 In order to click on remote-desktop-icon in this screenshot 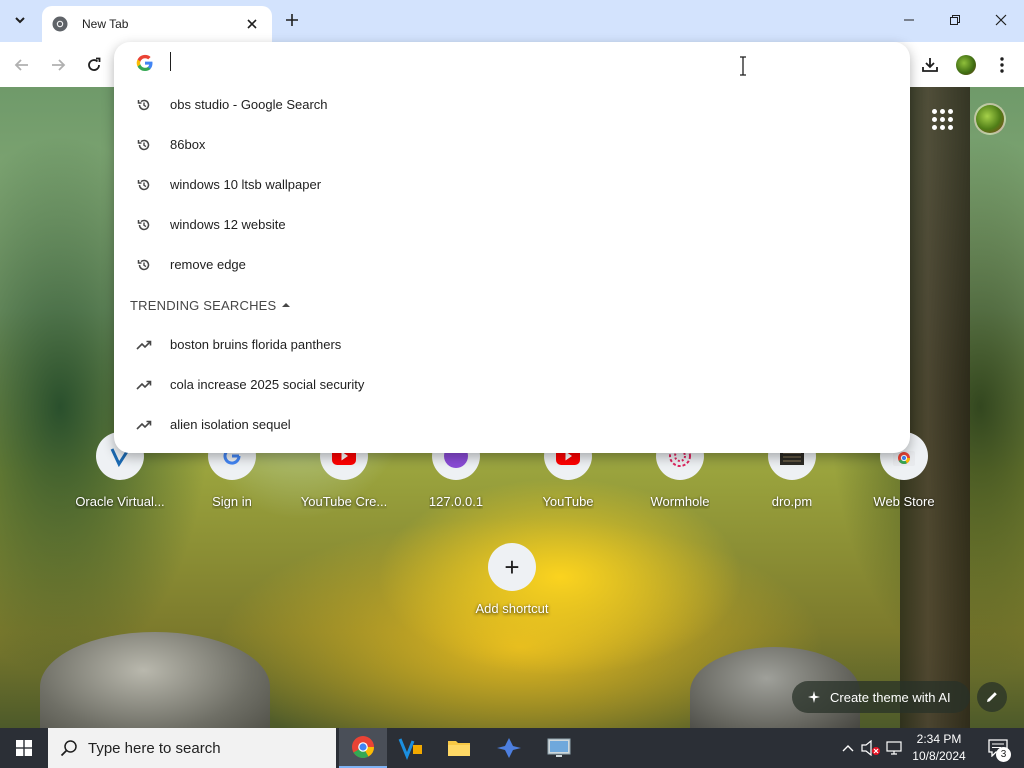, I will do `click(559, 747)`.